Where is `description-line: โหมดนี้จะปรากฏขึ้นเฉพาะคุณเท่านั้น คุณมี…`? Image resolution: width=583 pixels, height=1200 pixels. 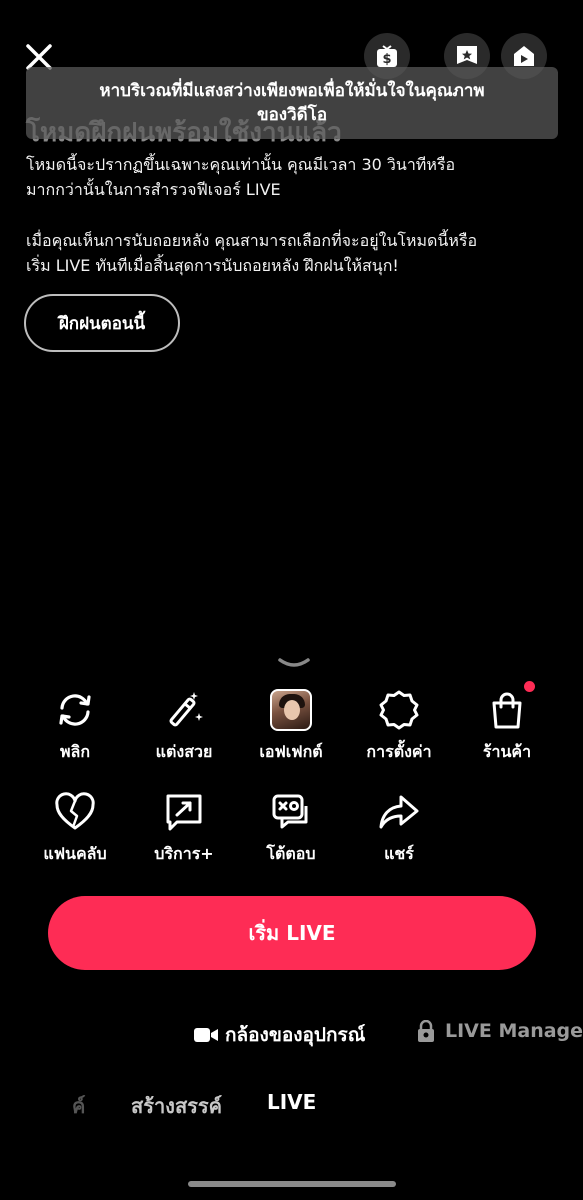
description-line: โหมดนี้จะปรากฏขึ้นเฉพาะคุณเท่านั้น คุณมี… is located at coordinates (241, 164).